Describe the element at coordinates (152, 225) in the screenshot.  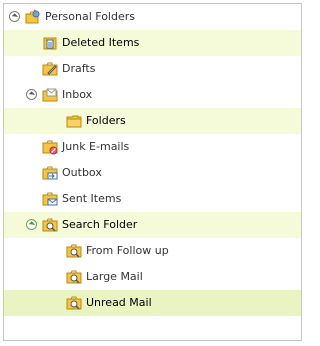
I see `tree-node-search-folder: Search Folder` at that location.